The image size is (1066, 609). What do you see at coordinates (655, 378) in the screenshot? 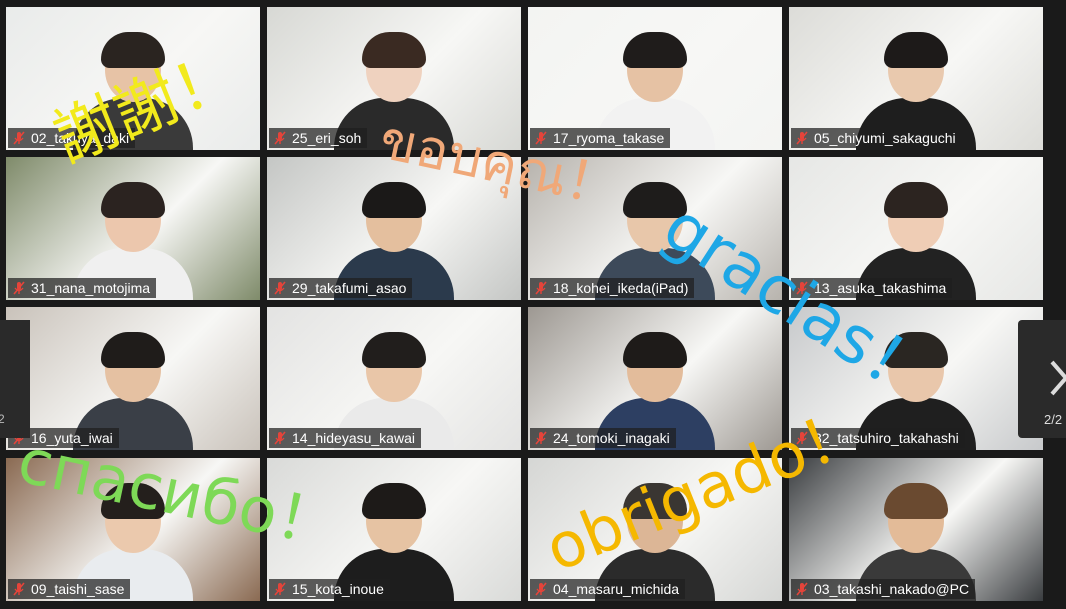
I see `video-tile: 24_tomoki_inagaki` at bounding box center [655, 378].